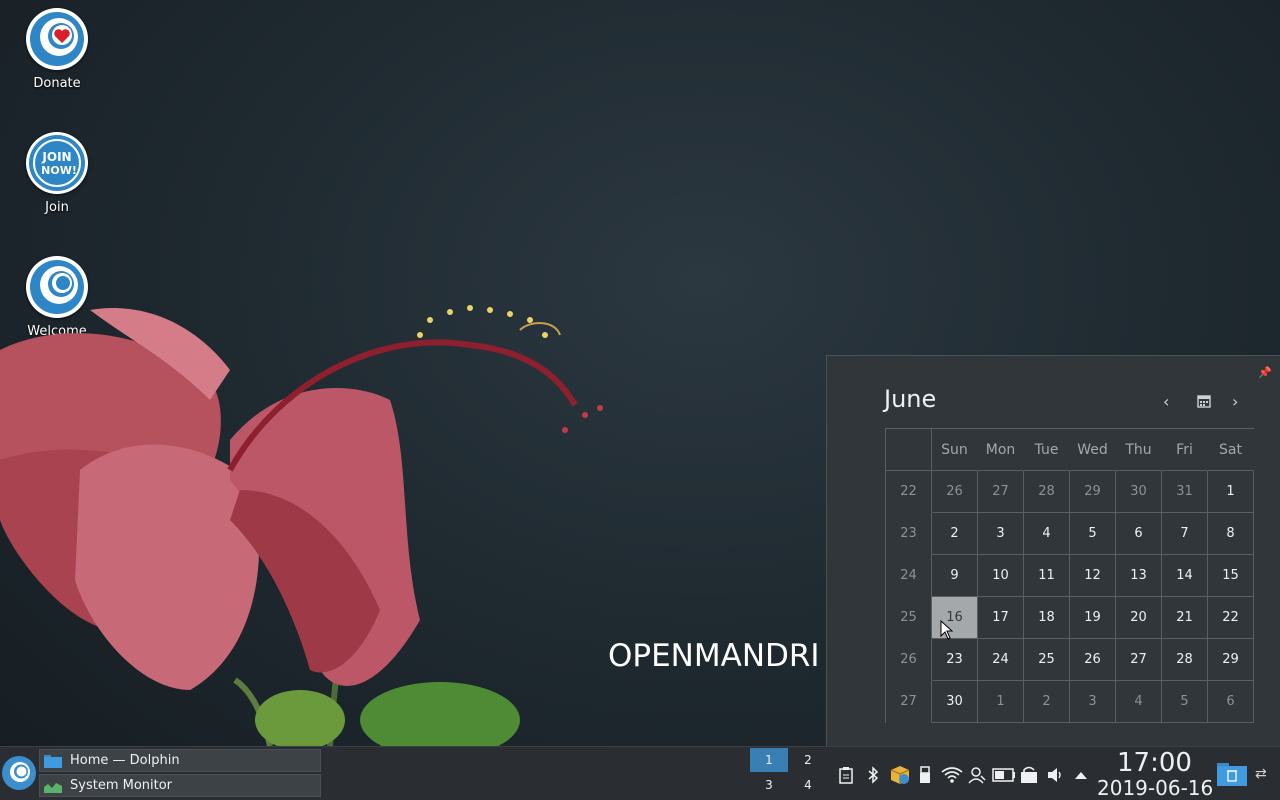 This screenshot has width=1280, height=800. Describe the element at coordinates (1185, 618) in the screenshot. I see `calendar-day: 21` at that location.